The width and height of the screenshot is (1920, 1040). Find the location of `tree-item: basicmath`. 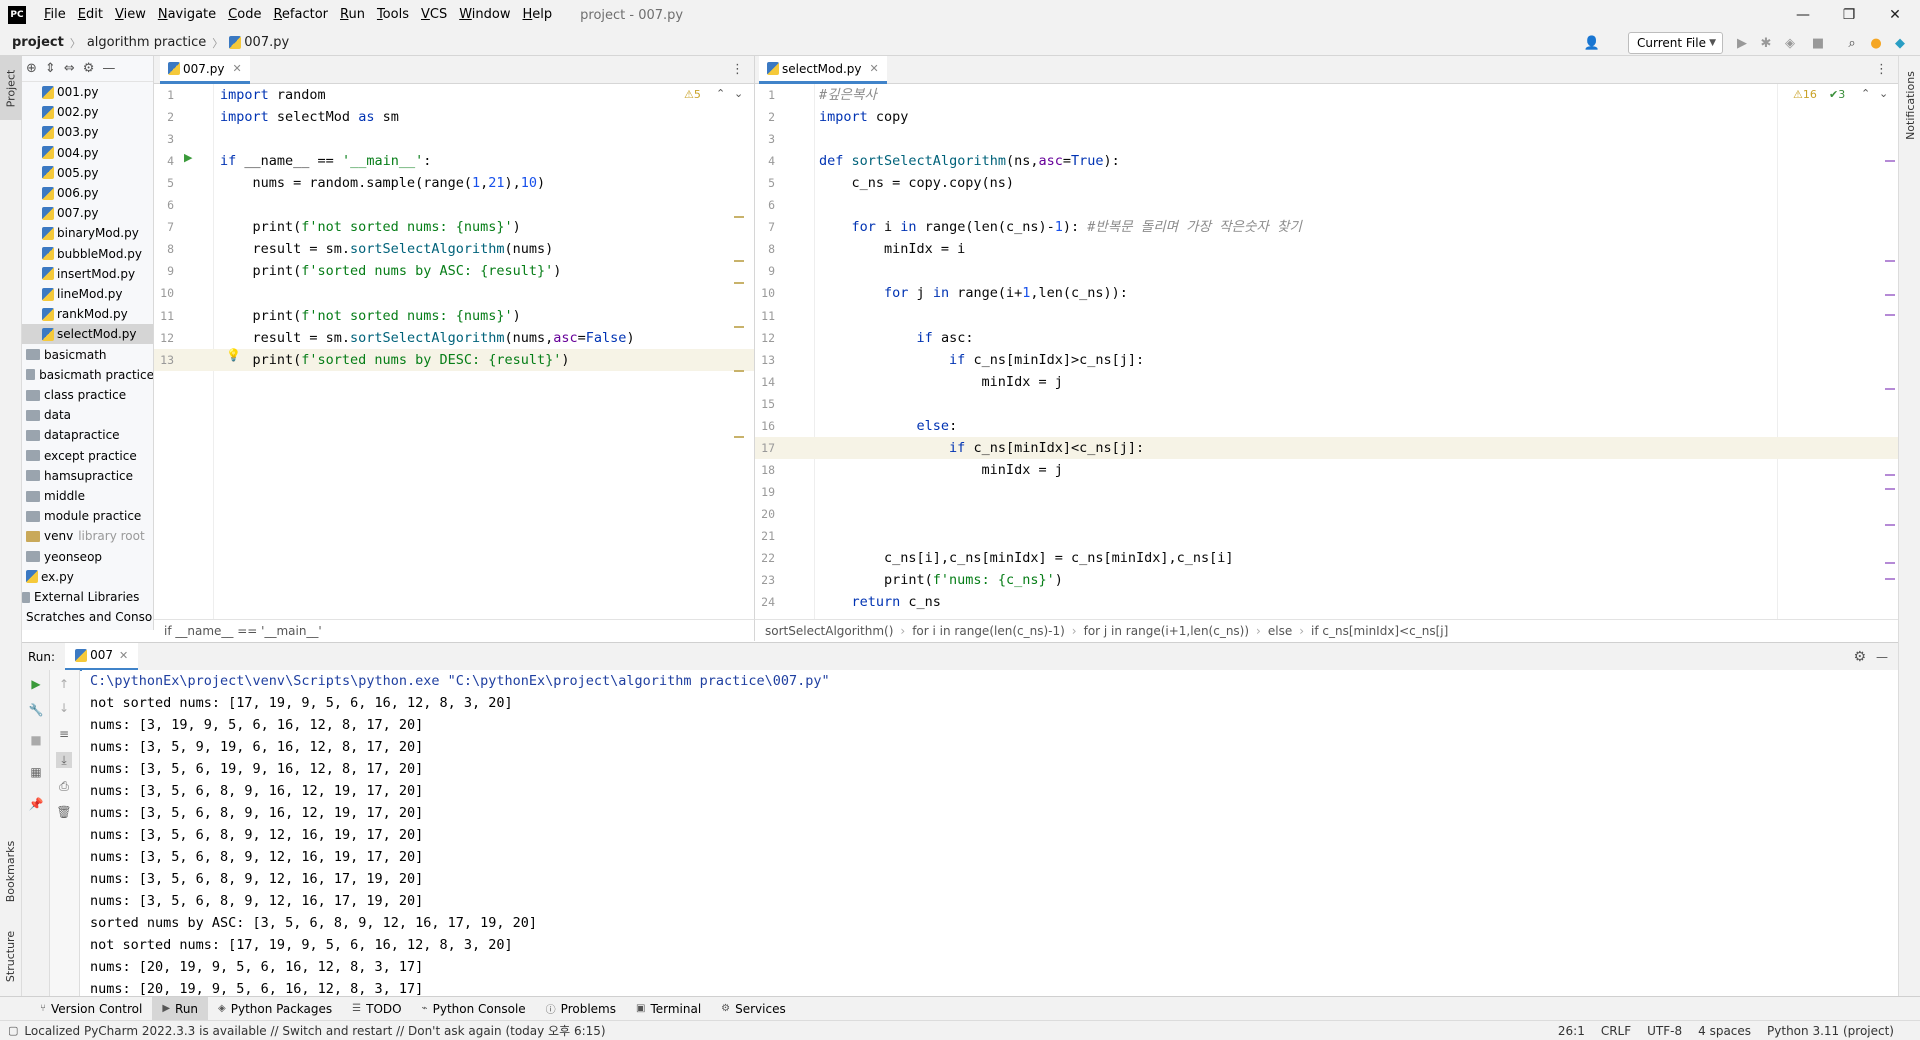

tree-item: basicmath is located at coordinates (87, 355).